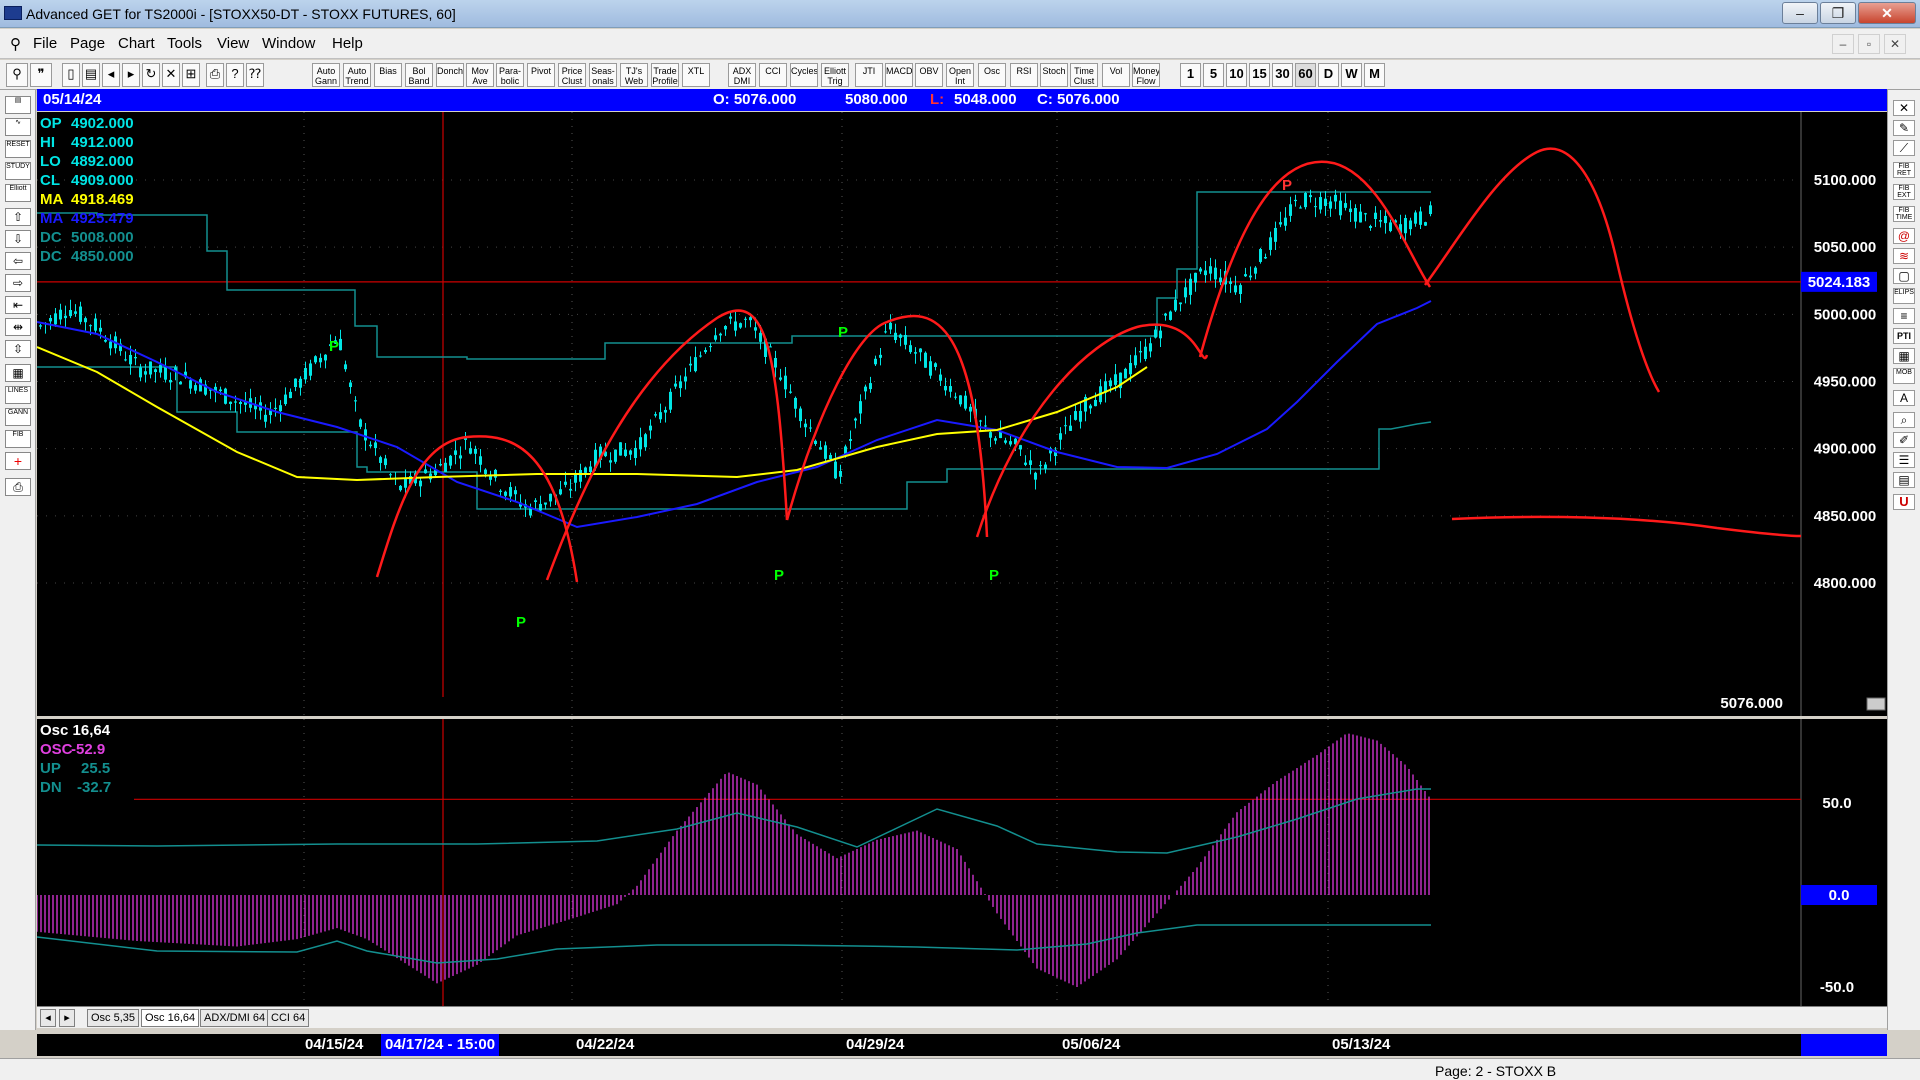 The image size is (1920, 1080). I want to click on fib-tool: FIB, so click(18, 439).